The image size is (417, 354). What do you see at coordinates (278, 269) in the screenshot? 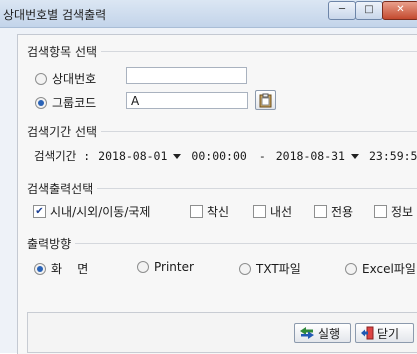
I see `radio-txt-file-label: TXT파일` at bounding box center [278, 269].